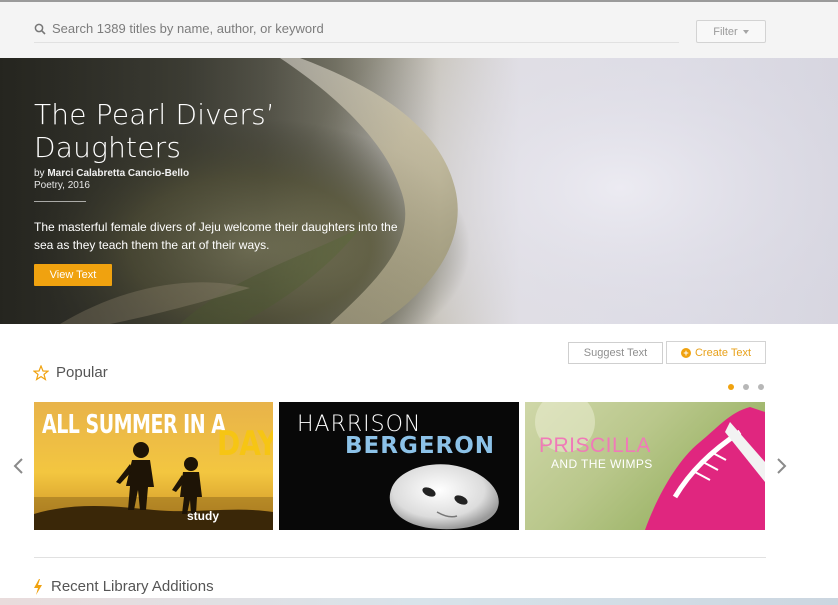 The height and width of the screenshot is (605, 838). What do you see at coordinates (82, 372) in the screenshot?
I see `popular-heading-text: Popular` at bounding box center [82, 372].